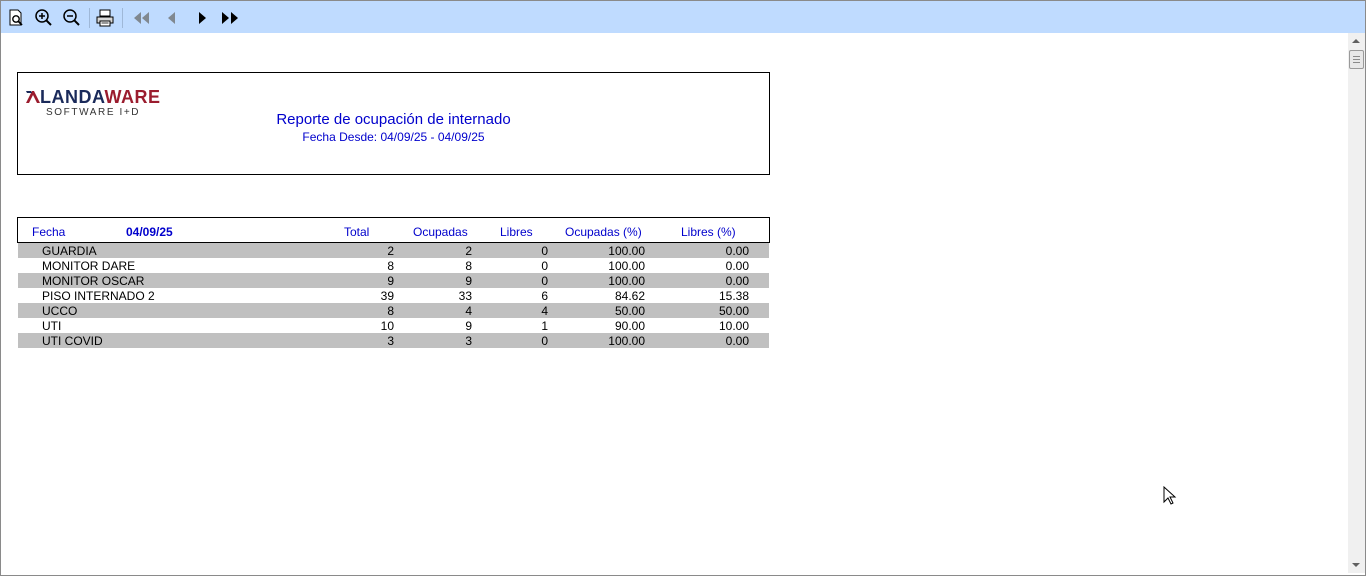 The image size is (1366, 576). What do you see at coordinates (440, 232) in the screenshot?
I see `header-ocupadas: Ocupadas` at bounding box center [440, 232].